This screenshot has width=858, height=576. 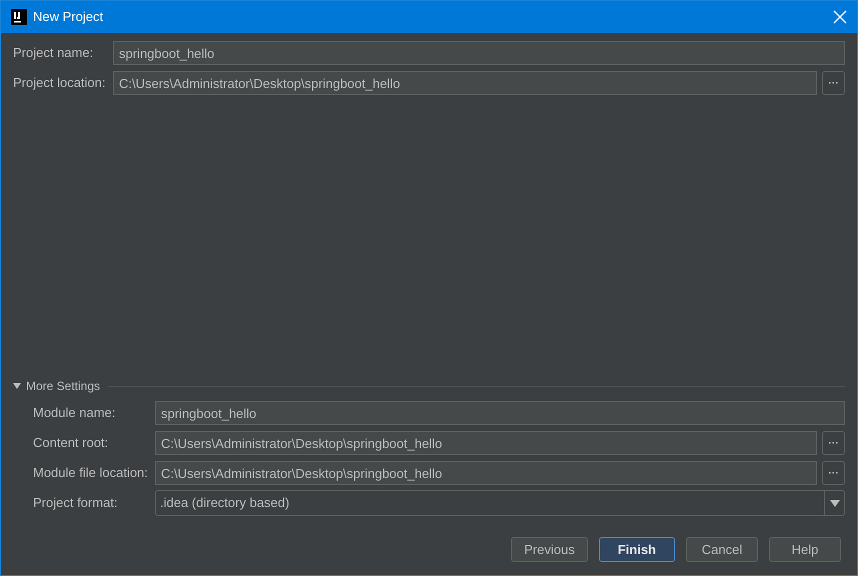 I want to click on field-label: Project location:, so click(x=59, y=83).